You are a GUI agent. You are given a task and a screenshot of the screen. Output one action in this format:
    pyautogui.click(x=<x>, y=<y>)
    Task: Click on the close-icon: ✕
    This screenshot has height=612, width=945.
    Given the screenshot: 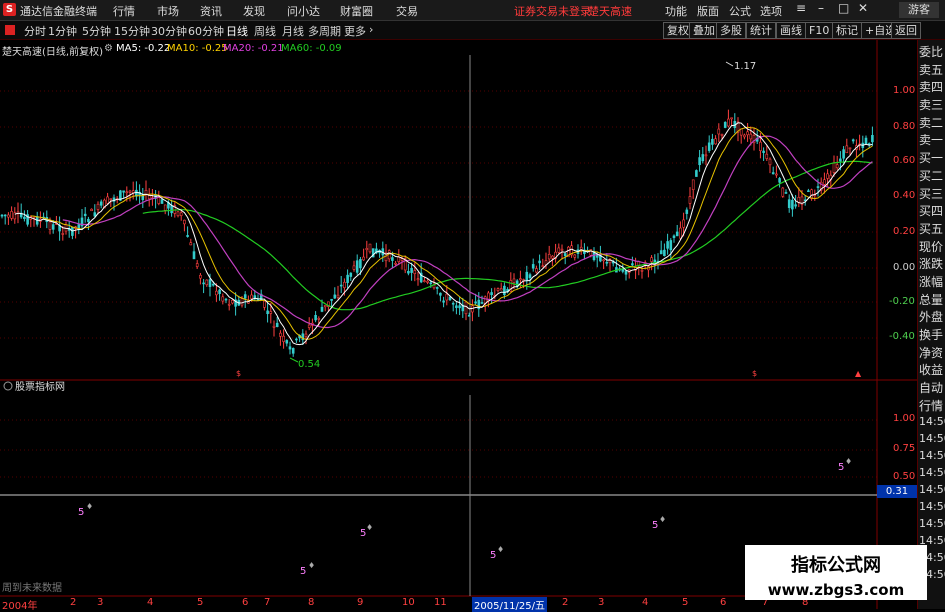 What is the action you would take?
    pyautogui.click(x=863, y=8)
    